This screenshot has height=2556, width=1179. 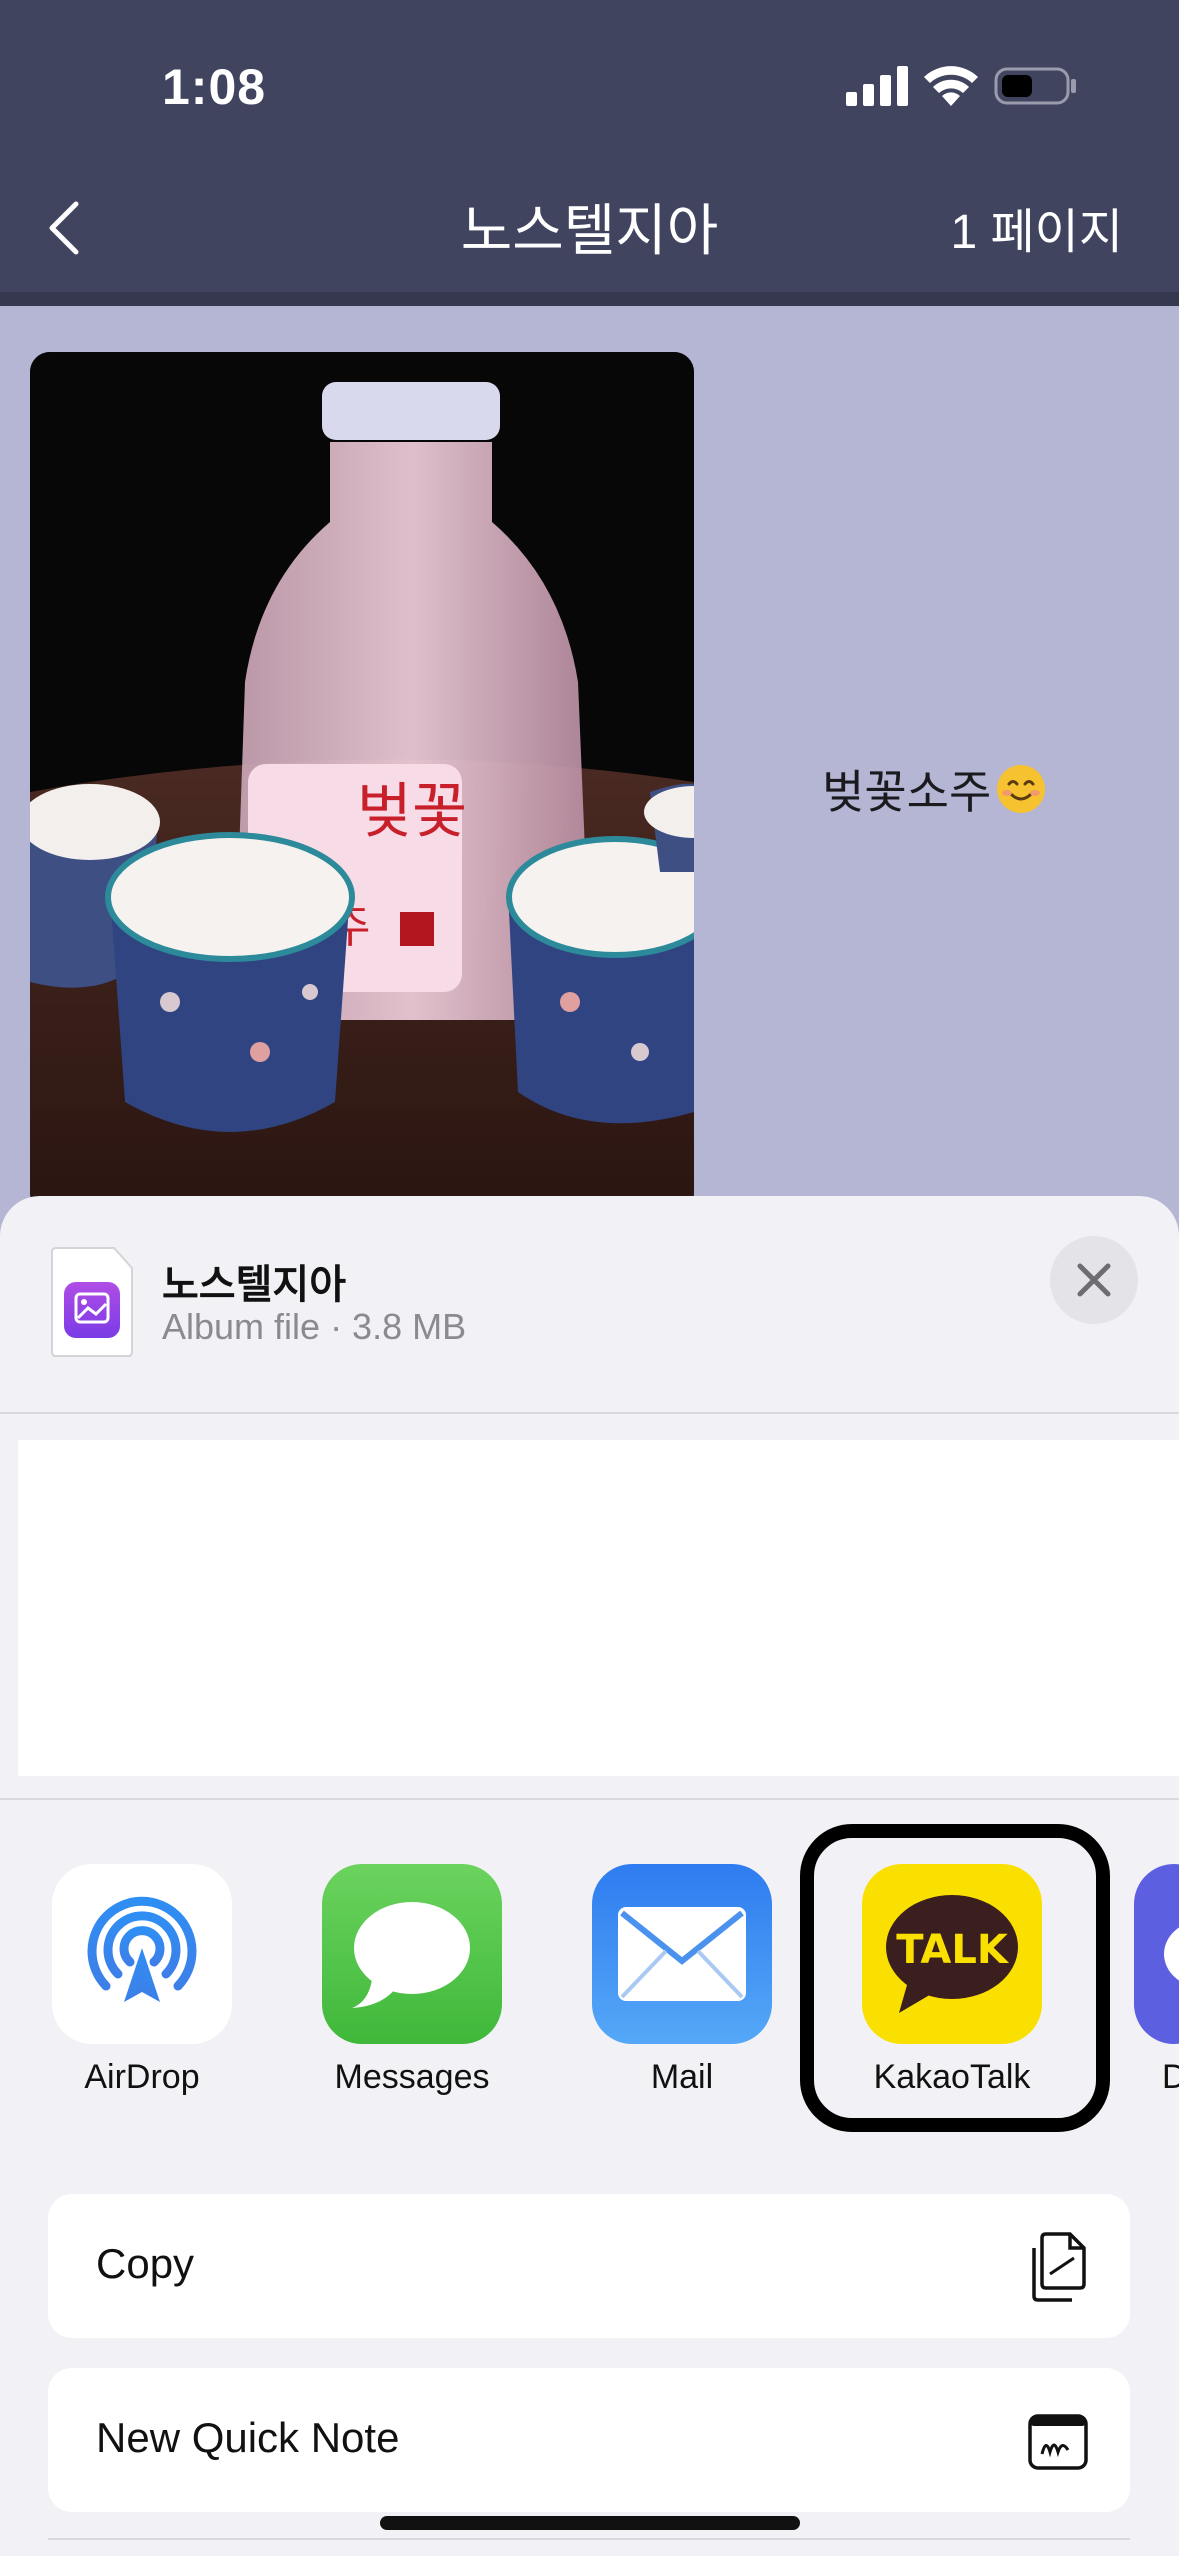 What do you see at coordinates (145, 2263) in the screenshot?
I see `copy-action-label: Copy` at bounding box center [145, 2263].